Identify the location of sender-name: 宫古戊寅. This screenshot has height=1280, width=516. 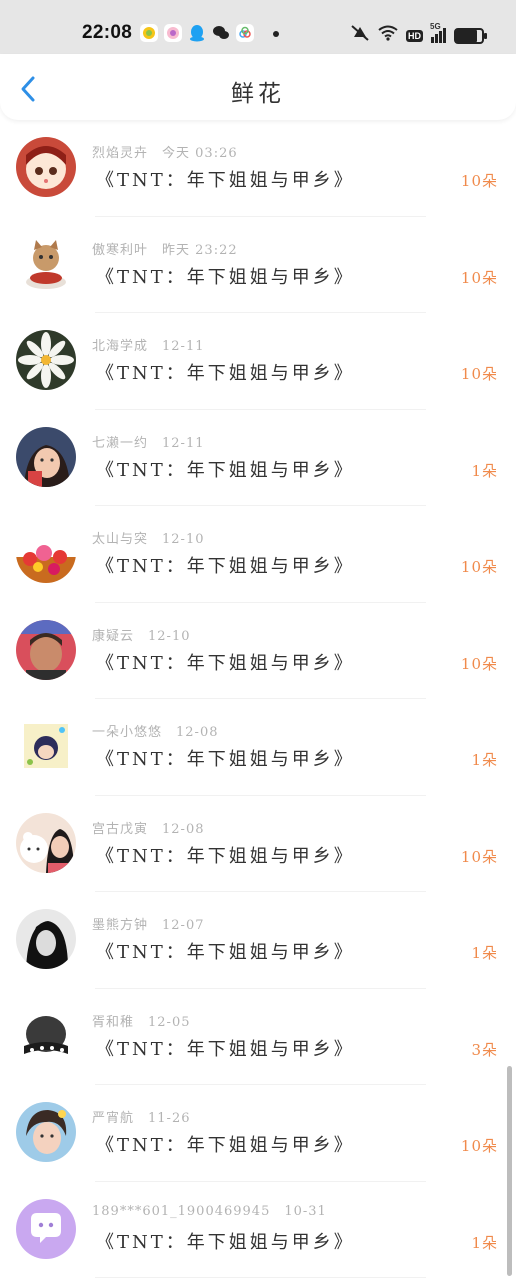
(120, 829).